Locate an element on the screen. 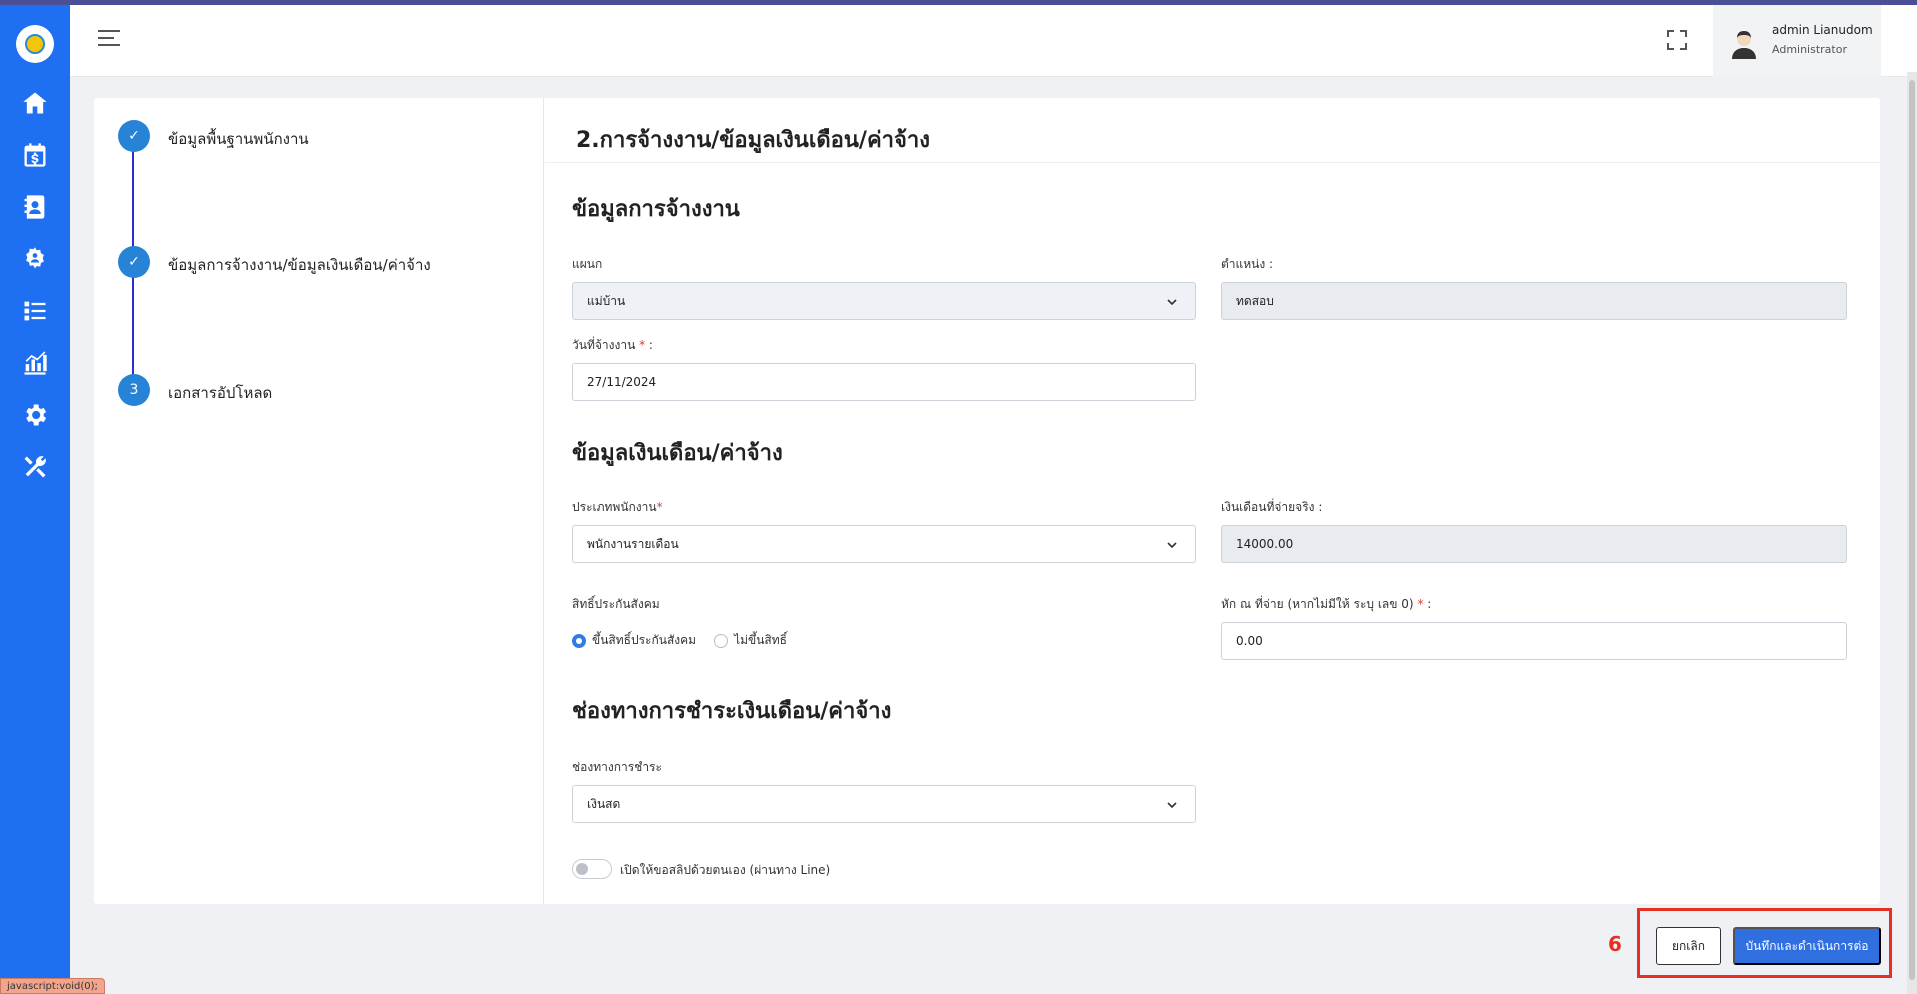  hire-date-label: วันที่จ้างงาน * : is located at coordinates (612, 345).